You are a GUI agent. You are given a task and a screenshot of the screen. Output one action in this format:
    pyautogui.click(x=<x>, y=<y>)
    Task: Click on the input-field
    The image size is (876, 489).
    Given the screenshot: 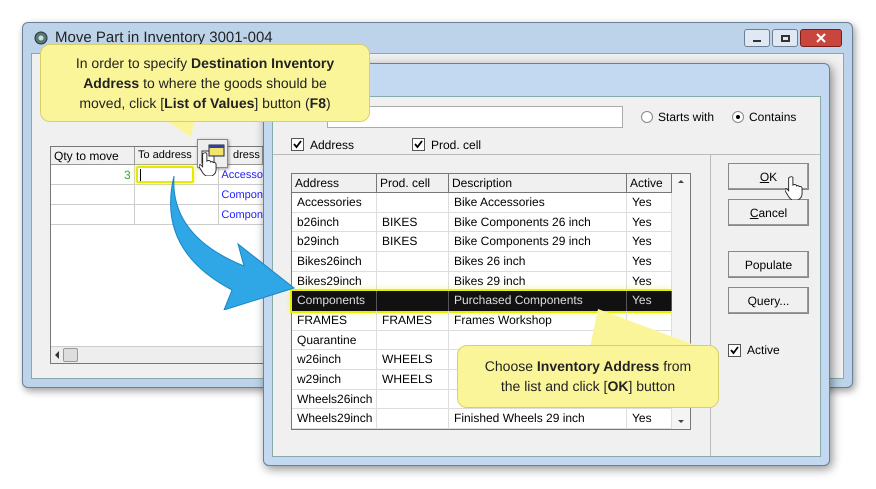 What is the action you would take?
    pyautogui.click(x=165, y=174)
    